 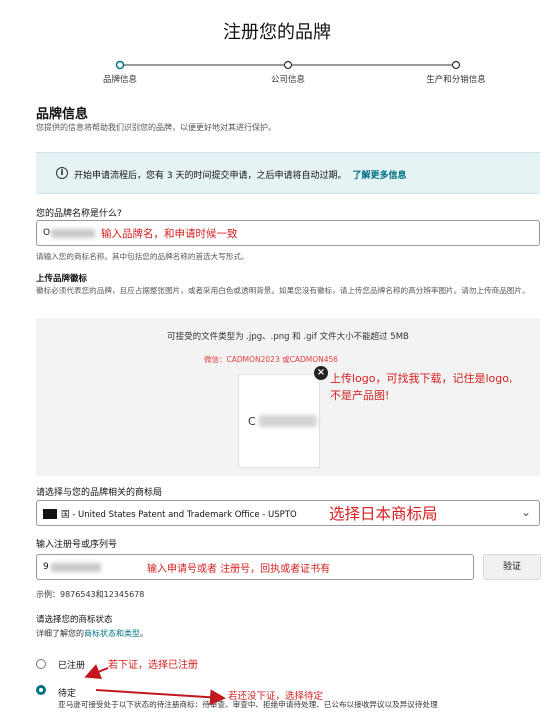 I want to click on step-brand-info: 品牌信息, so click(x=120, y=80).